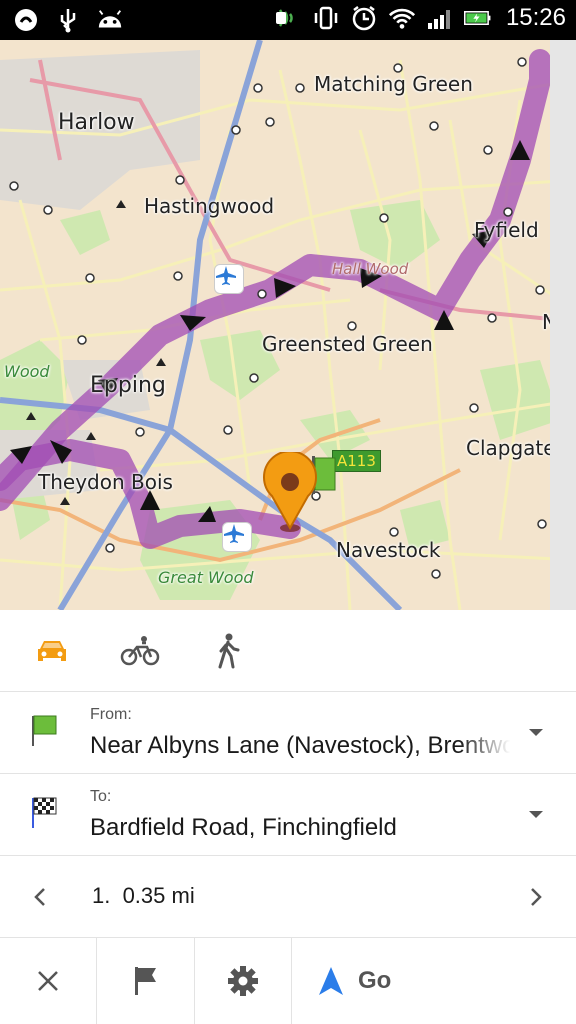 This screenshot has width=576, height=1024. I want to click on android-debug-icon, so click(110, 20).